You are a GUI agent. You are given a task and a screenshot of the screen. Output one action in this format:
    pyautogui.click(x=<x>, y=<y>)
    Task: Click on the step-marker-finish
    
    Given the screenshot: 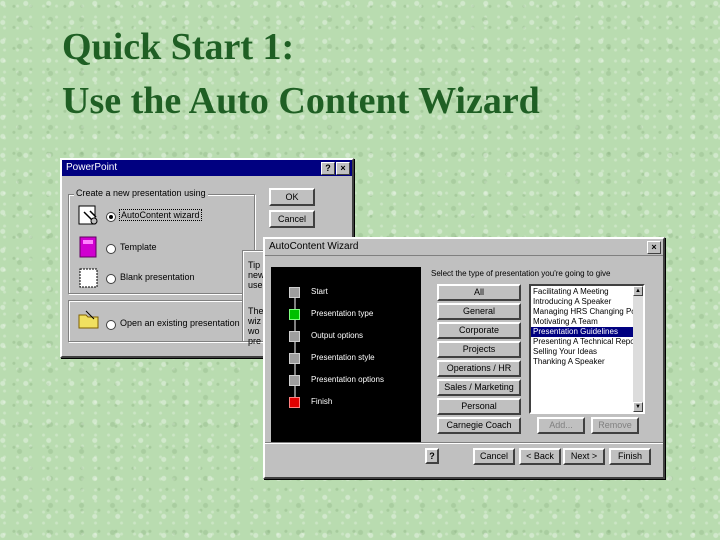 What is the action you would take?
    pyautogui.click(x=294, y=402)
    